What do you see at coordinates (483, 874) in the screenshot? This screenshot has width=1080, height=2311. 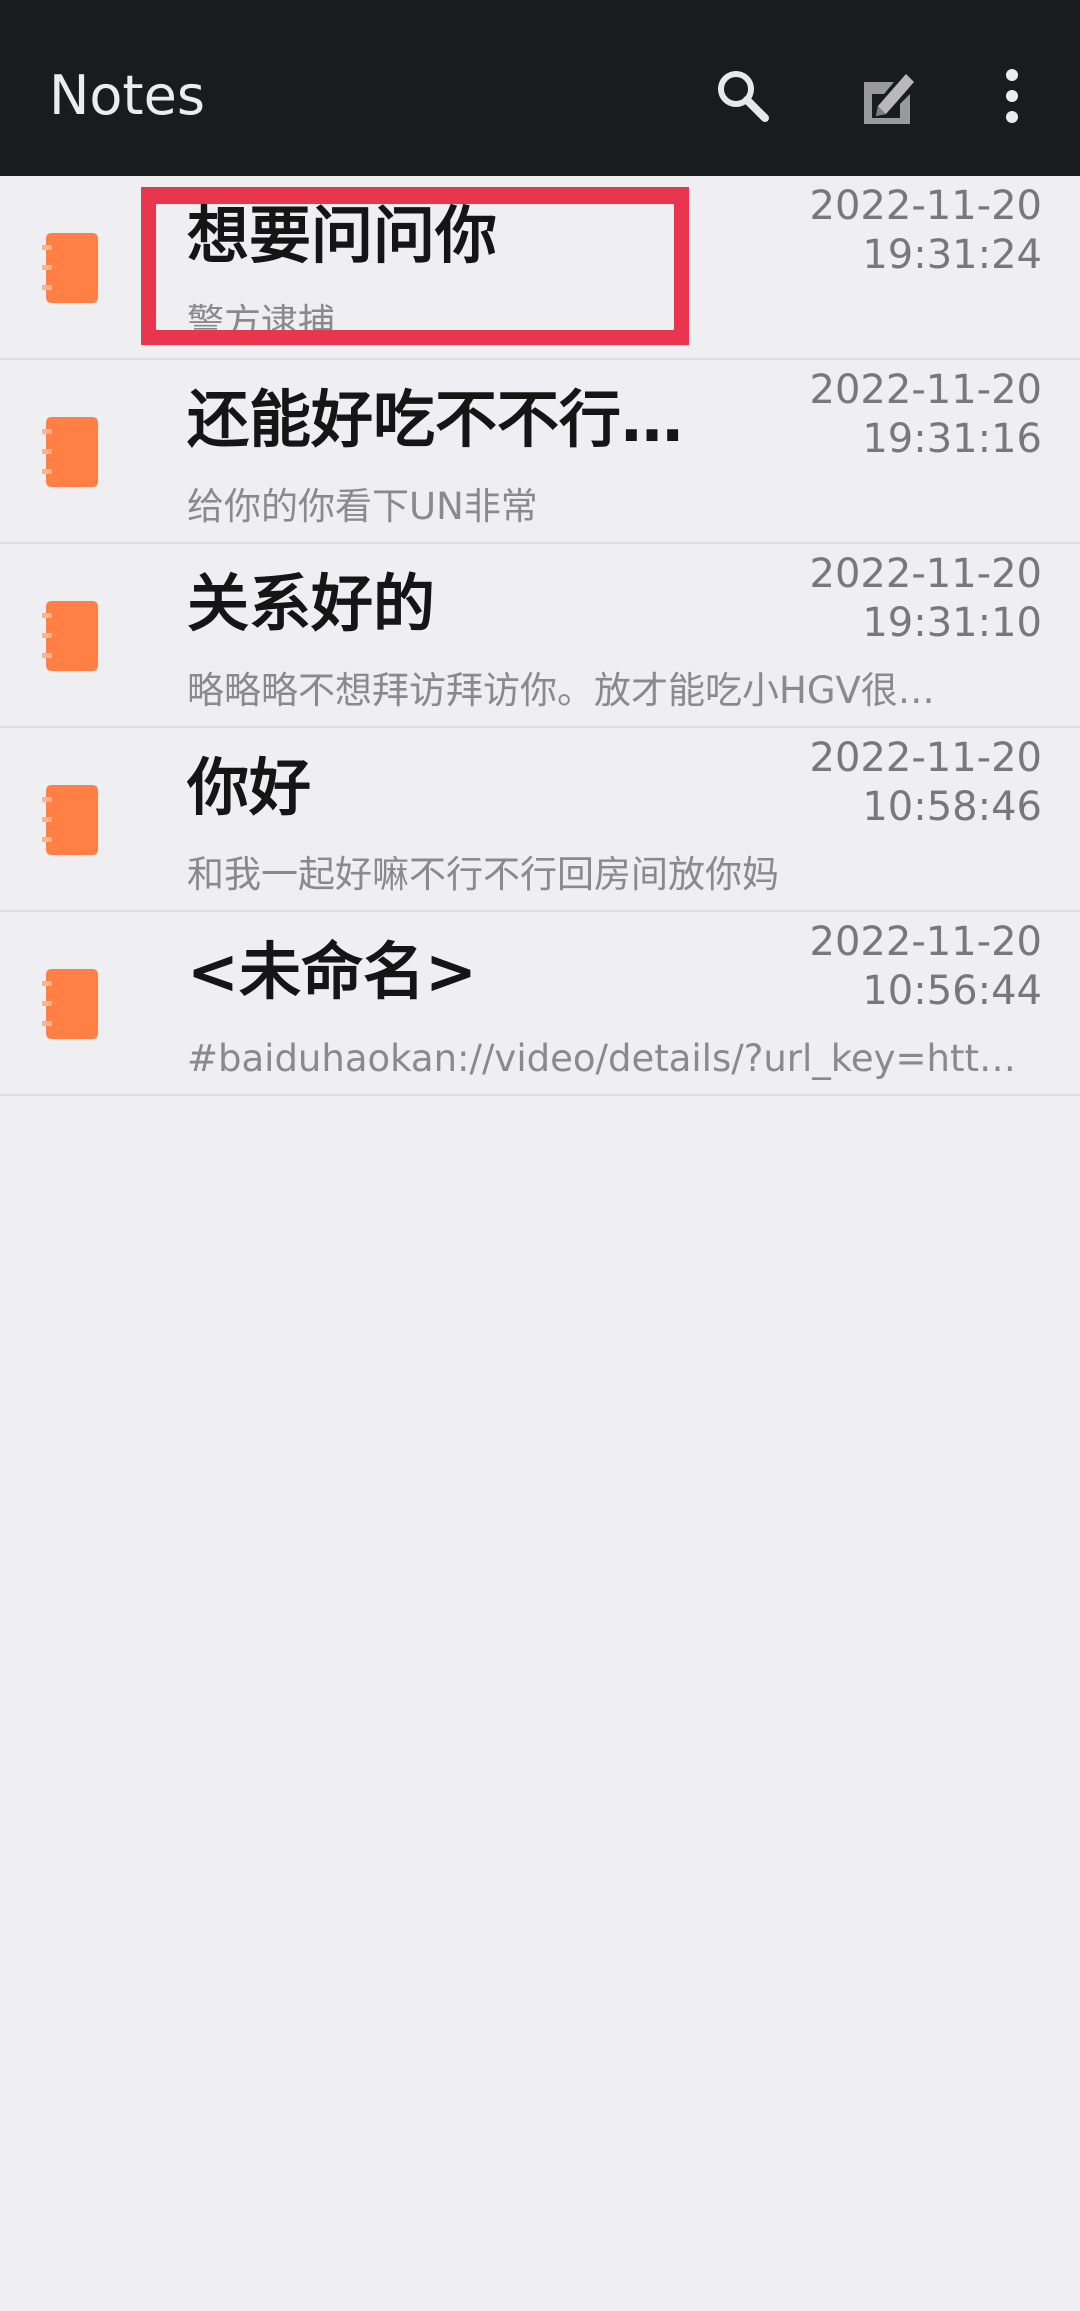 I see `note-preview: 和我一起好嘛不行不行回房间放你妈` at bounding box center [483, 874].